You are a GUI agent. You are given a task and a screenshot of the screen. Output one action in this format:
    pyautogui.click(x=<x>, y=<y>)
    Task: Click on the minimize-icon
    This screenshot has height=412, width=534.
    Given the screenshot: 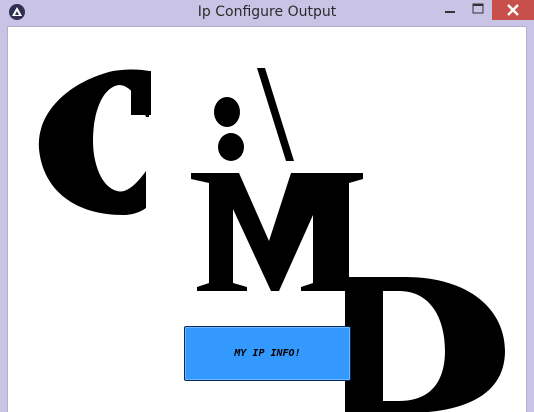 What is the action you would take?
    pyautogui.click(x=450, y=12)
    